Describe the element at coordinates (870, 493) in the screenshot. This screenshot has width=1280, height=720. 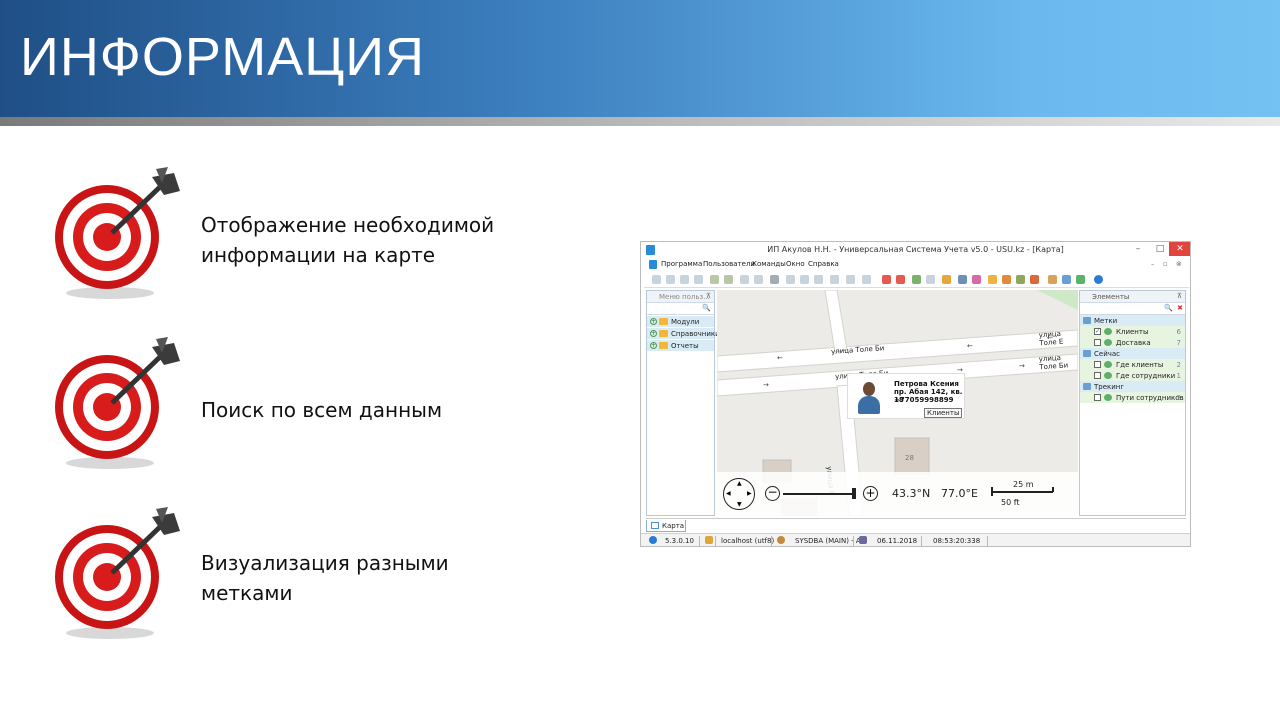
I see `zoom-in-button: +` at that location.